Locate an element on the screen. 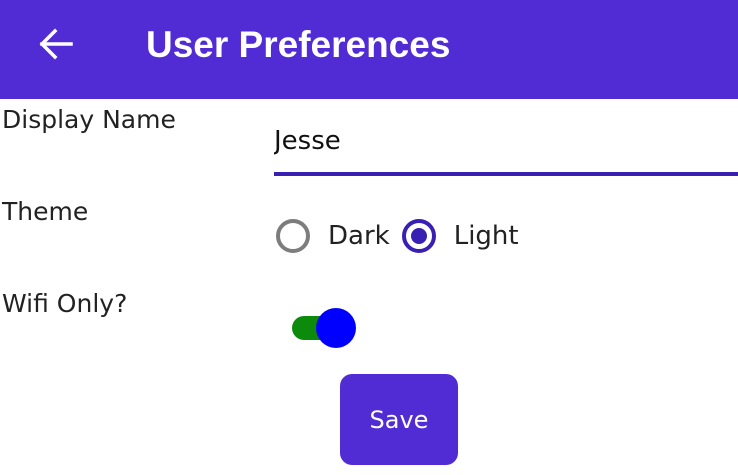 The height and width of the screenshot is (475, 738). back-button is located at coordinates (56, 44).